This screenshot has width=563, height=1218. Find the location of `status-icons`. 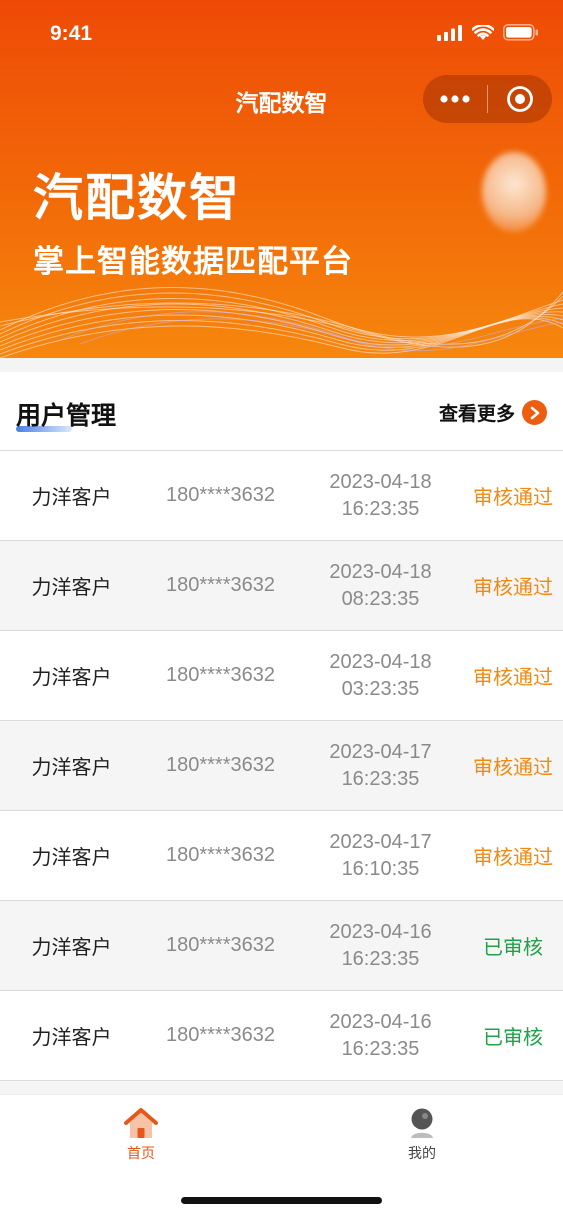

status-icons is located at coordinates (488, 32).